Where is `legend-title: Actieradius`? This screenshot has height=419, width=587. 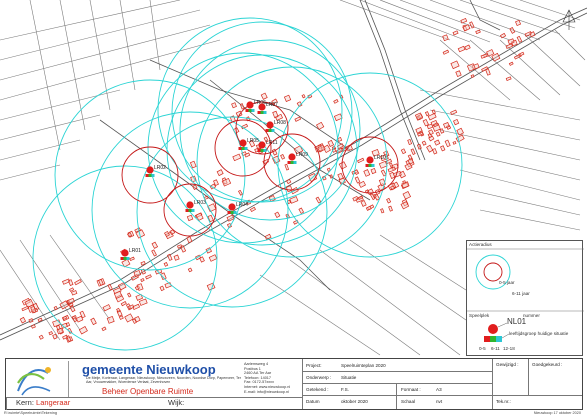
legend-title: Actieradius is located at coordinates (480, 244).